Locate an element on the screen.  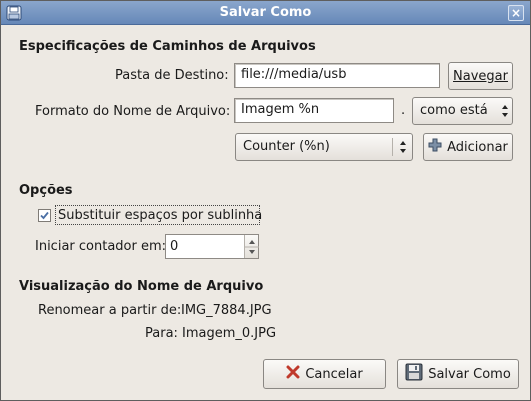
spinner-buttons is located at coordinates (251, 246).